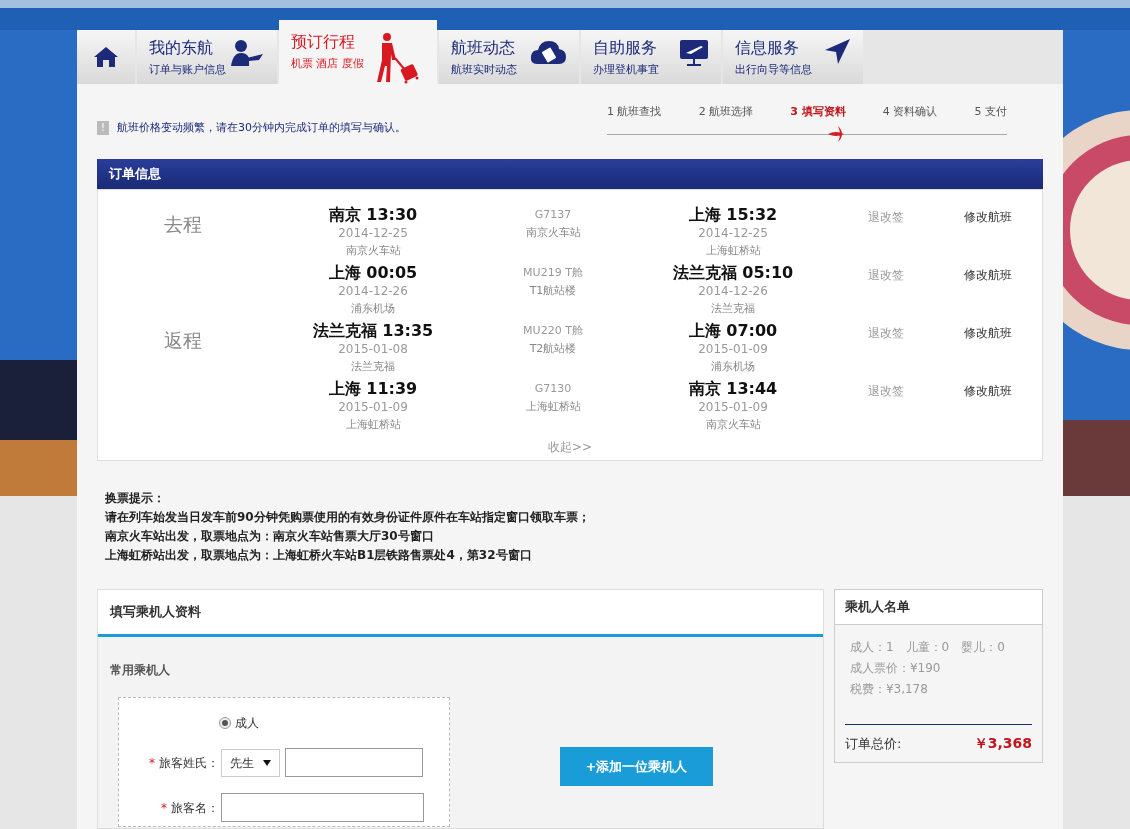  What do you see at coordinates (181, 48) in the screenshot?
I see `tab-title: 我的东航` at bounding box center [181, 48].